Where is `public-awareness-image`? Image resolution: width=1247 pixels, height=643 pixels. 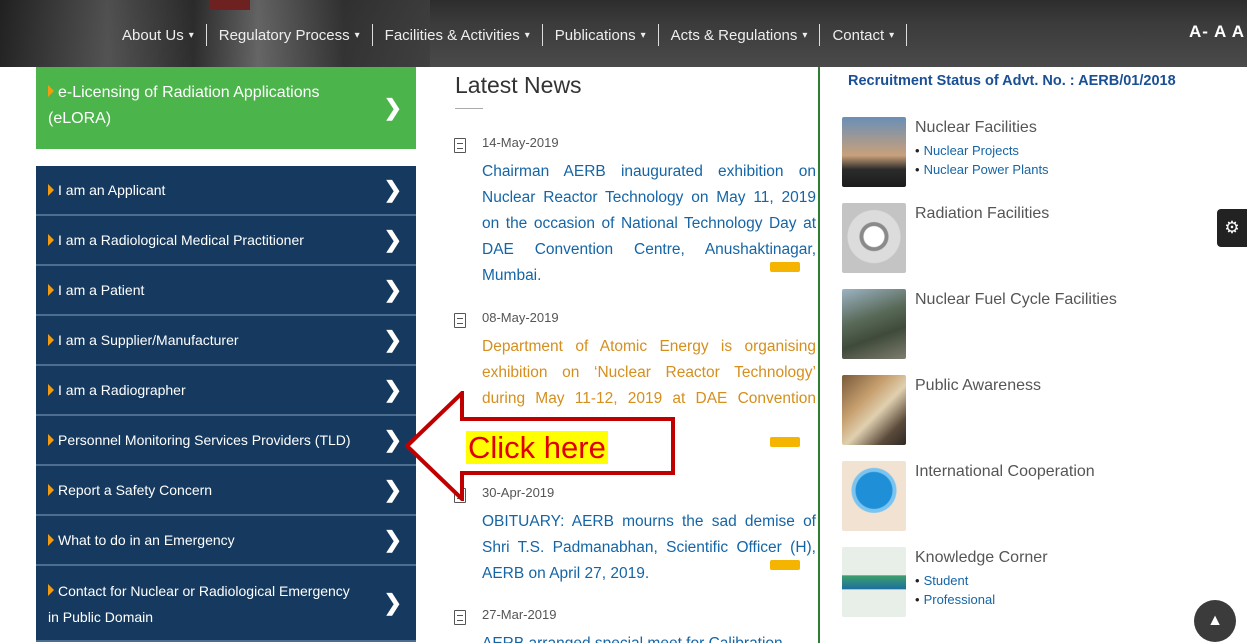
public-awareness-image is located at coordinates (874, 410).